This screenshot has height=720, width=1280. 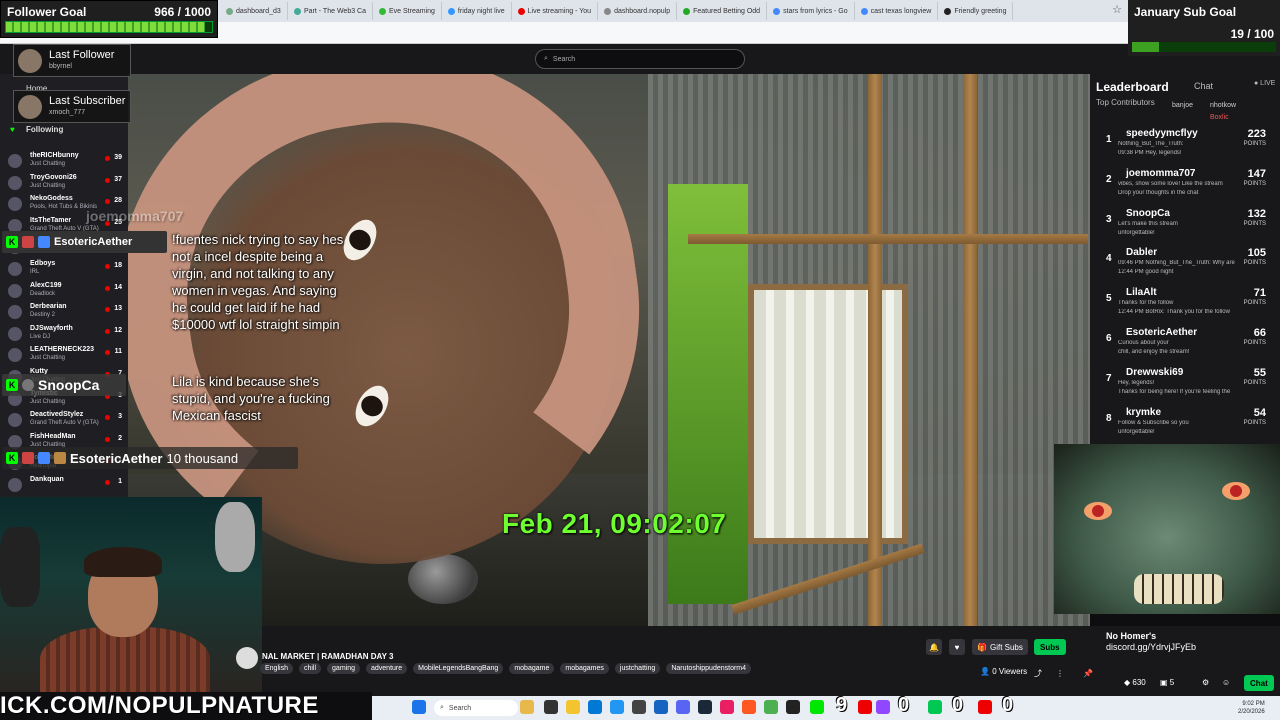 I want to click on tab-favicon-icon, so click(x=382, y=11).